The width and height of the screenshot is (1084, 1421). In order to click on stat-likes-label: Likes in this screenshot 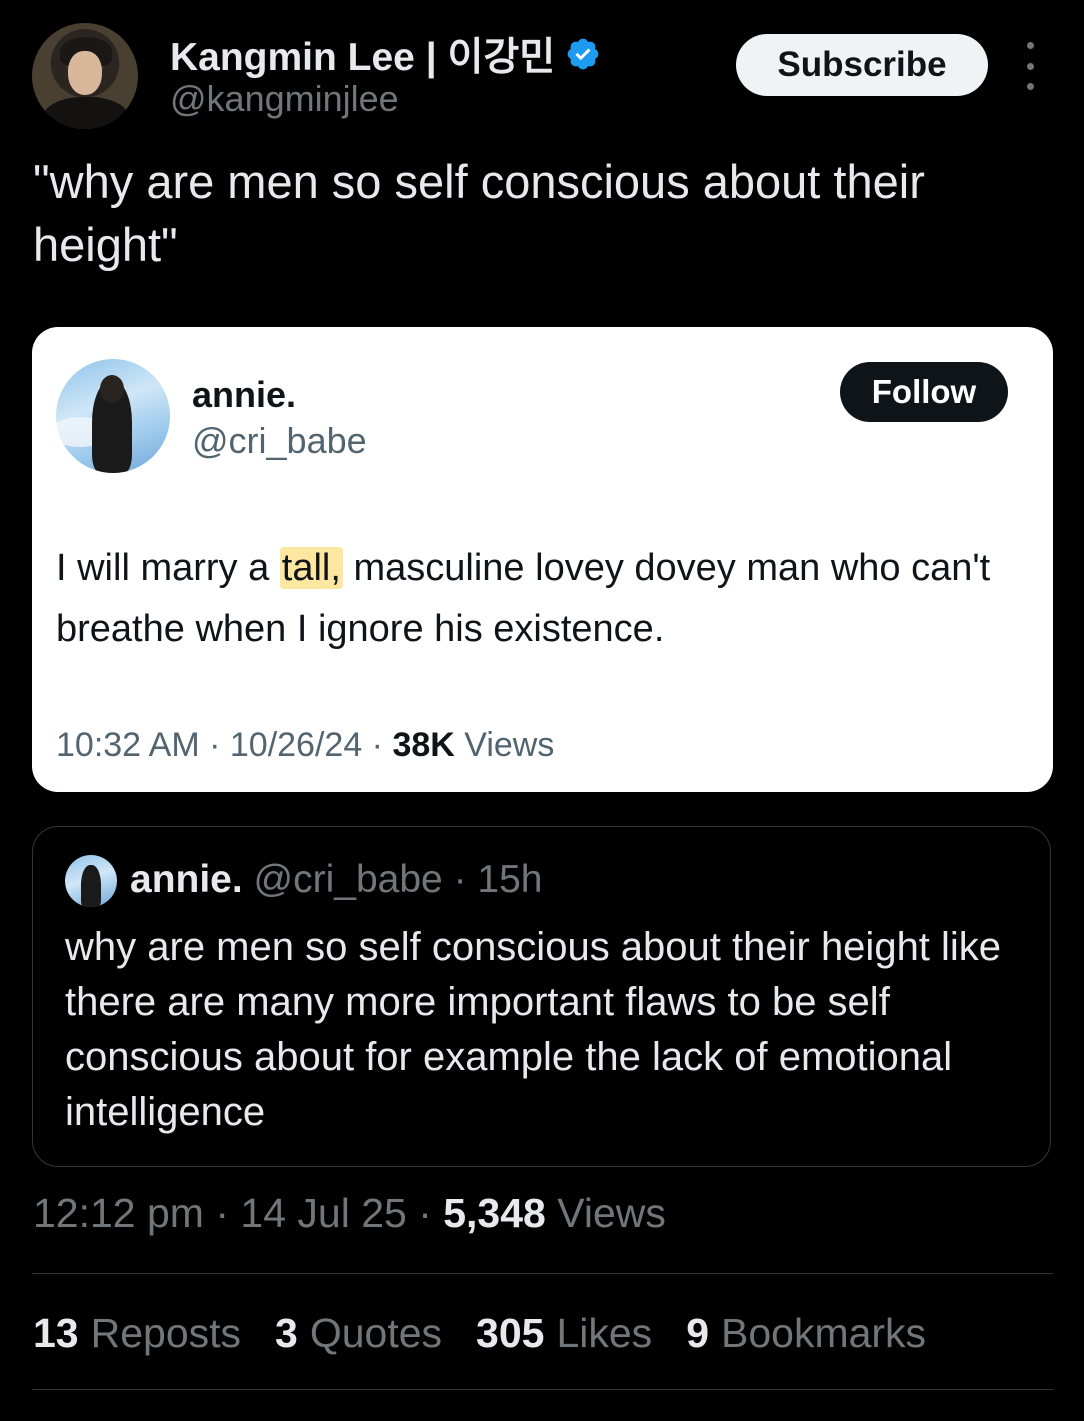, I will do `click(604, 1333)`.